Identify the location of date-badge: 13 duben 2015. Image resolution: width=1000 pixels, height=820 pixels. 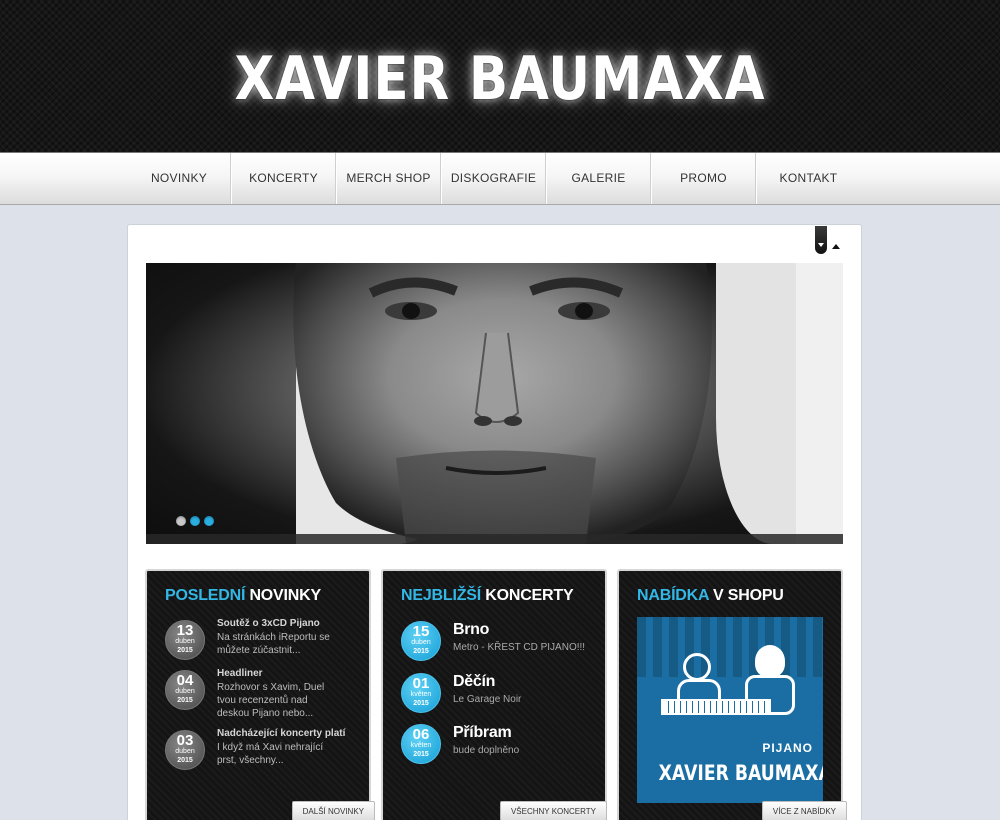
(185, 640).